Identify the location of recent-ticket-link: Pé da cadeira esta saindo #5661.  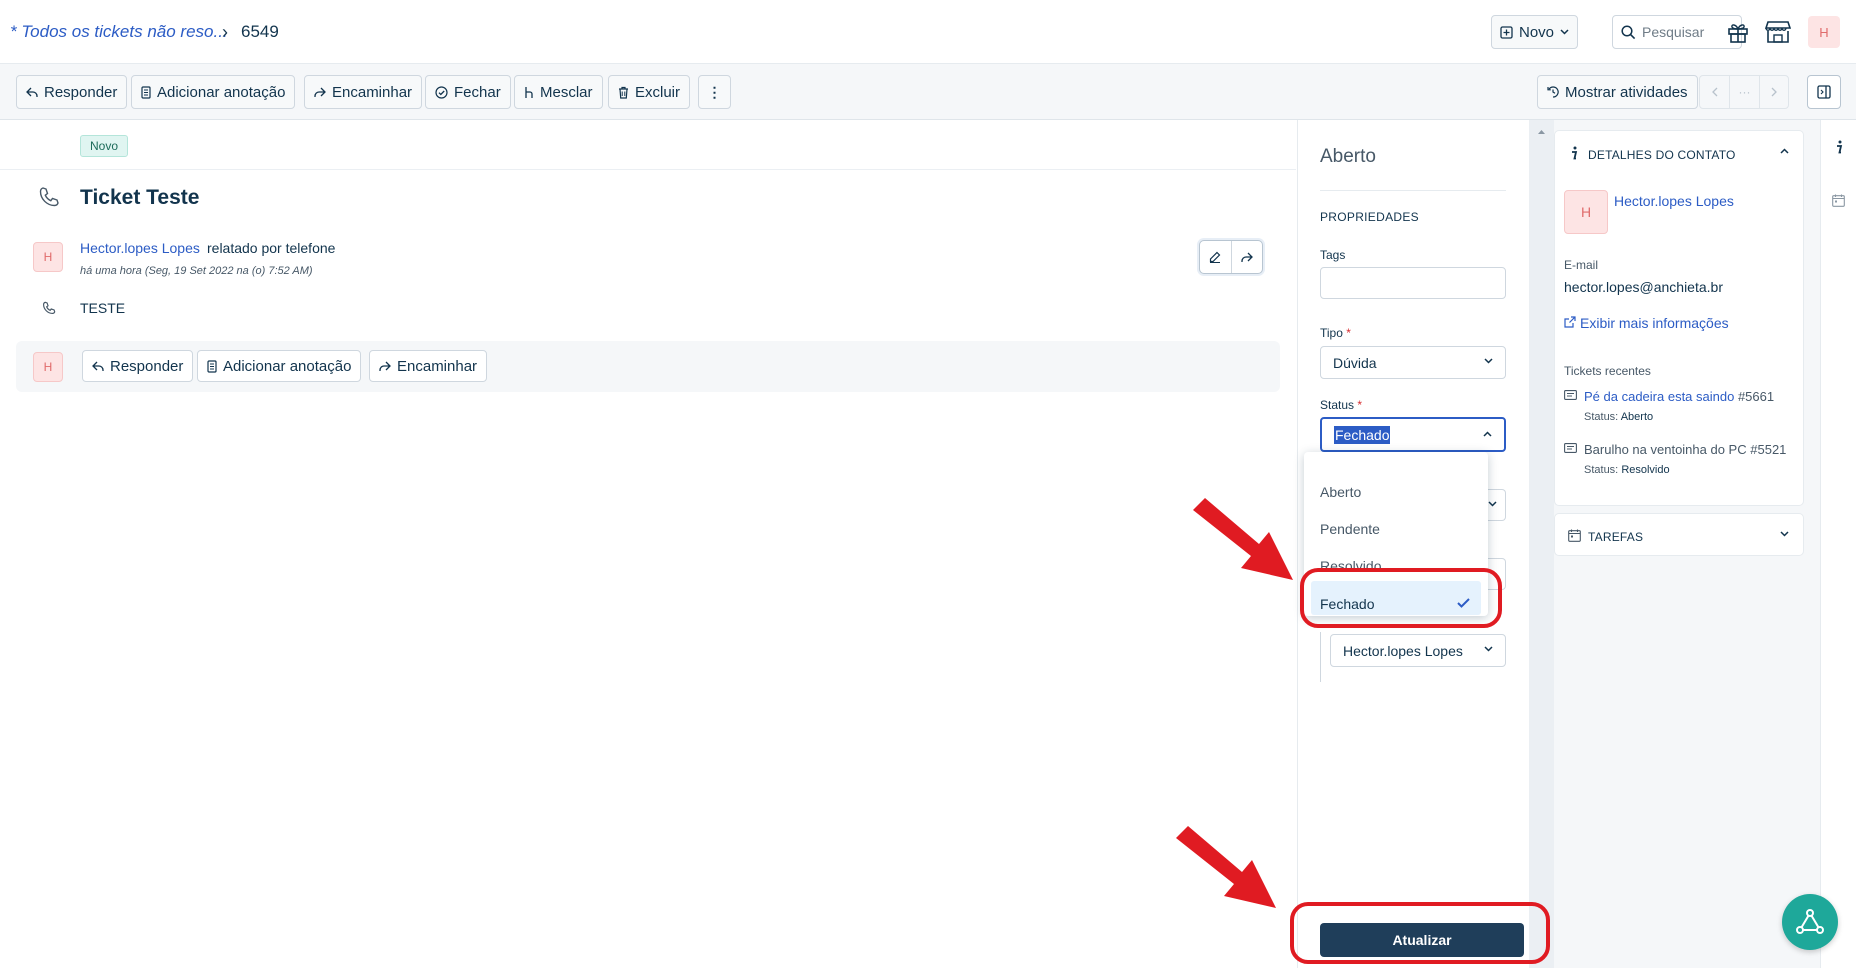
(1679, 396).